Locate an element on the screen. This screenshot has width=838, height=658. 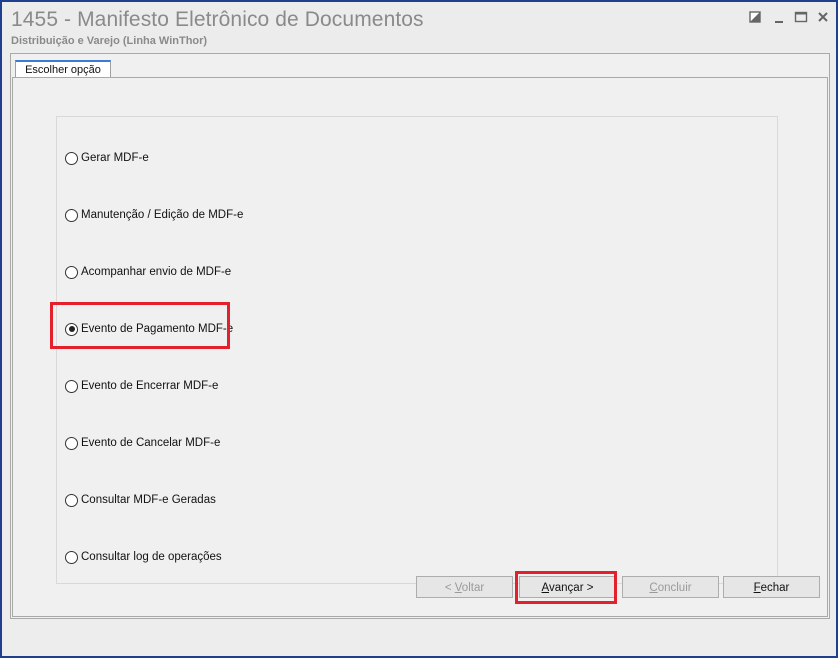
option-manutencao-edicao: Manutenção / Edição de MDF-e is located at coordinates (154, 215).